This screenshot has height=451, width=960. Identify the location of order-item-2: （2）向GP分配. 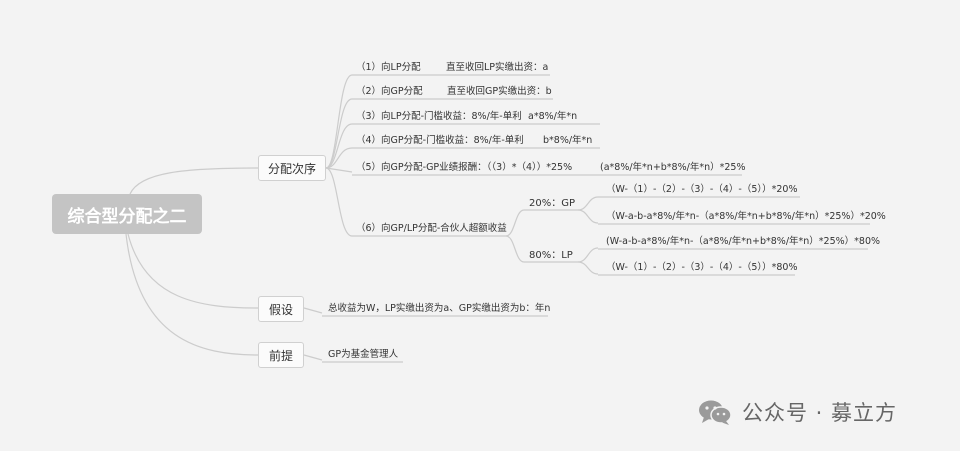
(389, 92).